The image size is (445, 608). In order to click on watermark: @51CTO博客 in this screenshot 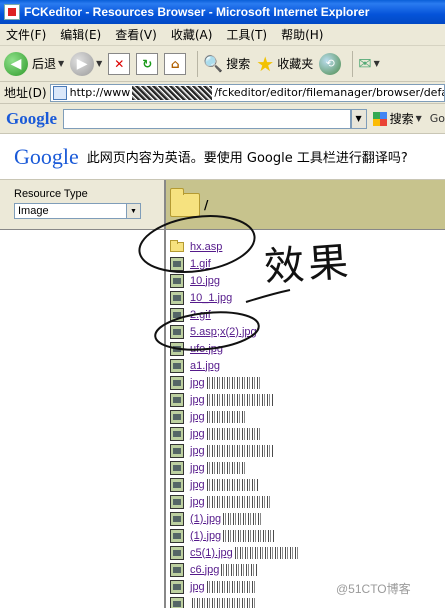, I will do `click(373, 589)`.